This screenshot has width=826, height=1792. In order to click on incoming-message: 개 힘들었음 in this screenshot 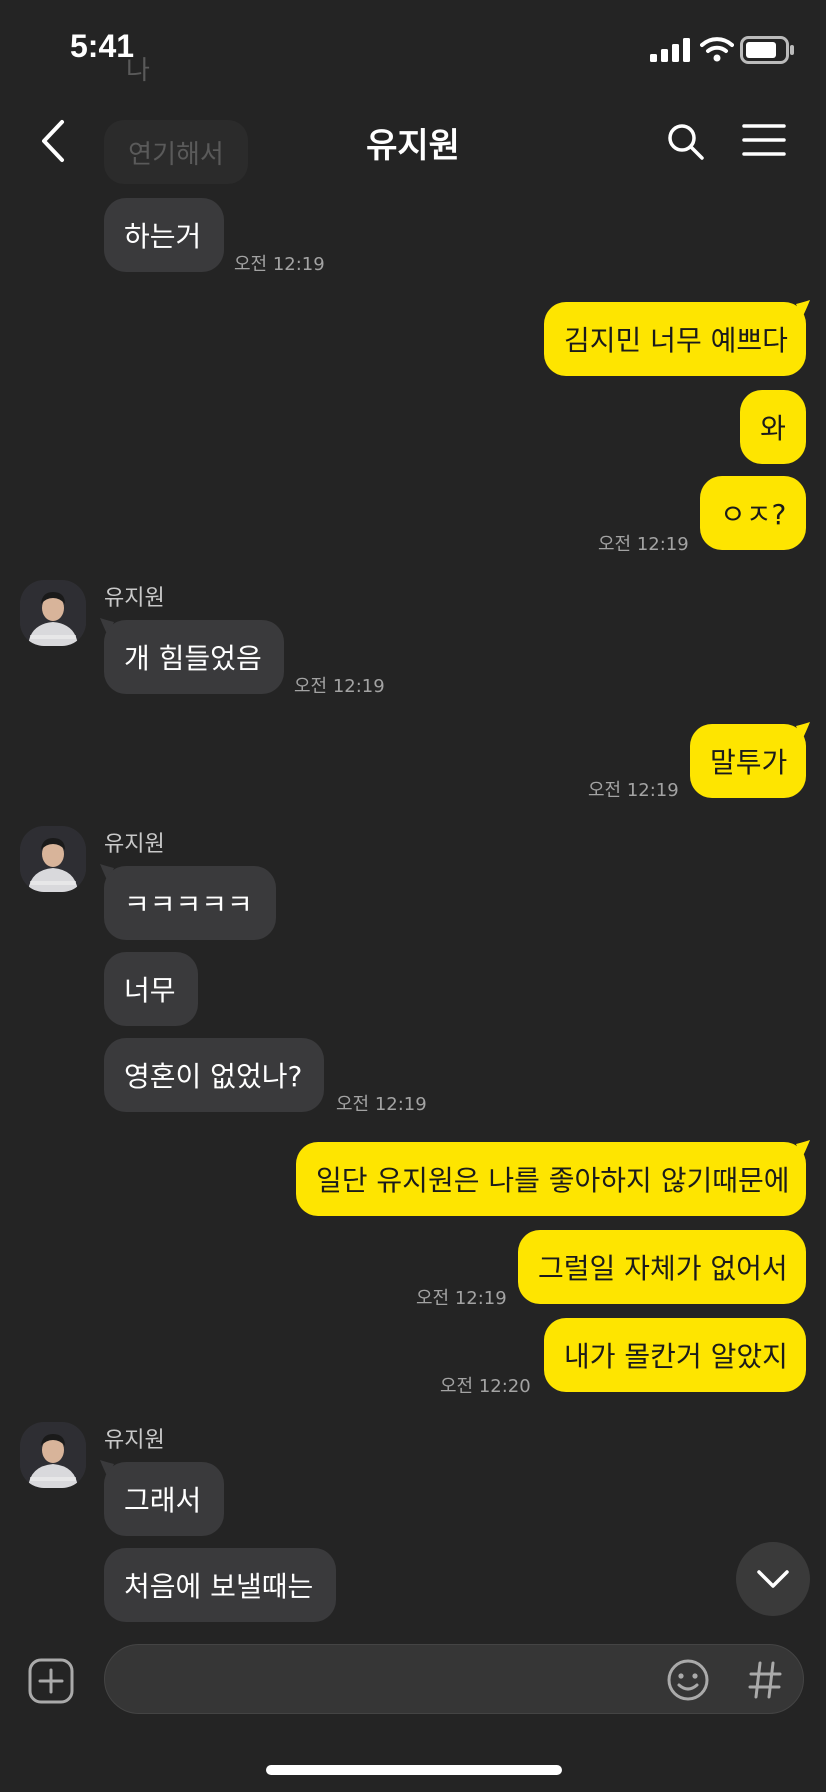, I will do `click(194, 657)`.